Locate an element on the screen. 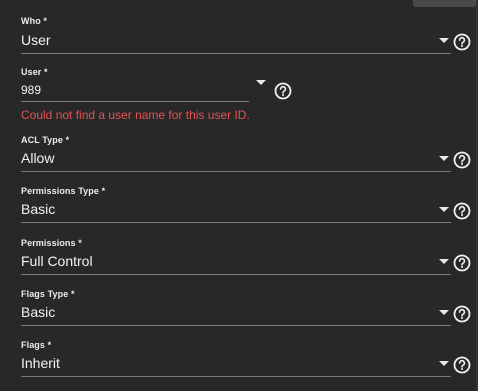 This screenshot has width=478, height=391. acl-type-select-field: ACL Type * Allow is located at coordinates (236, 154).